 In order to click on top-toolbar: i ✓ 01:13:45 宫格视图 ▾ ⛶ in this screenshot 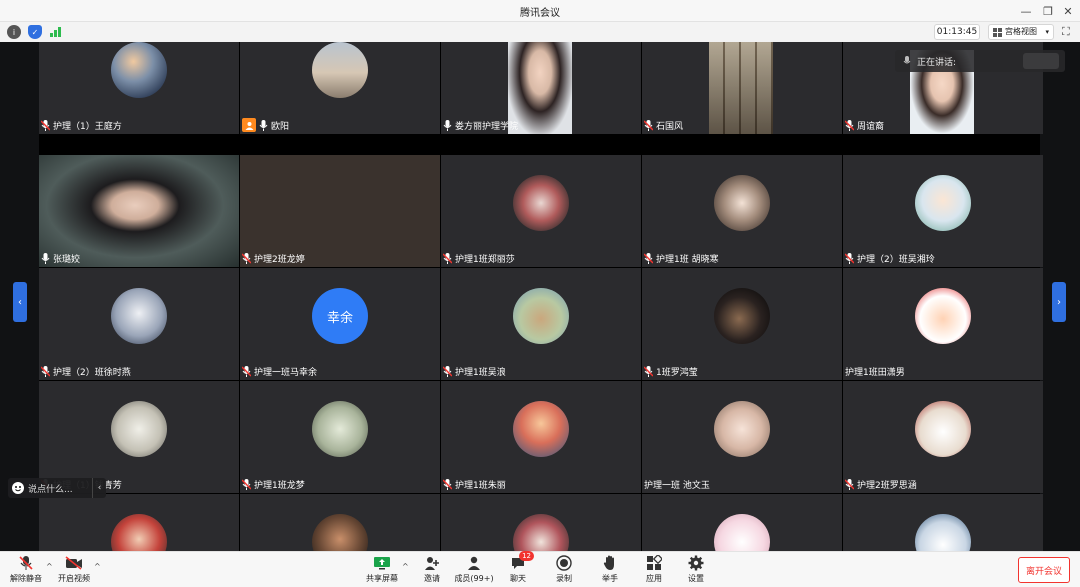, I will do `click(540, 32)`.